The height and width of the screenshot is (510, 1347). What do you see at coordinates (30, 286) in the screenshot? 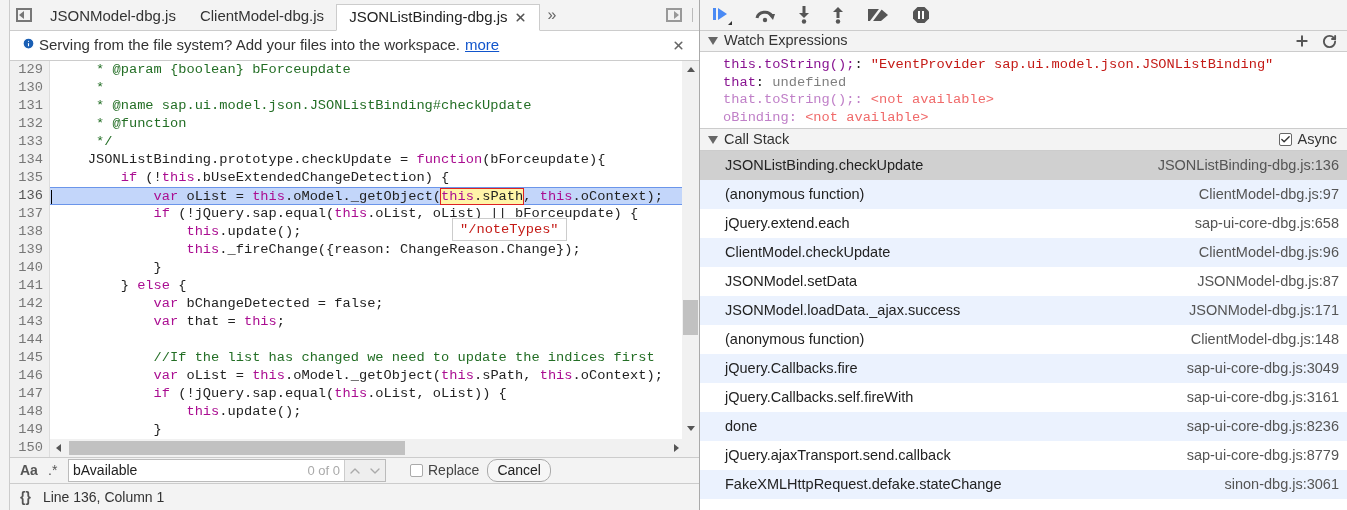
I see `line-number: 141` at bounding box center [30, 286].